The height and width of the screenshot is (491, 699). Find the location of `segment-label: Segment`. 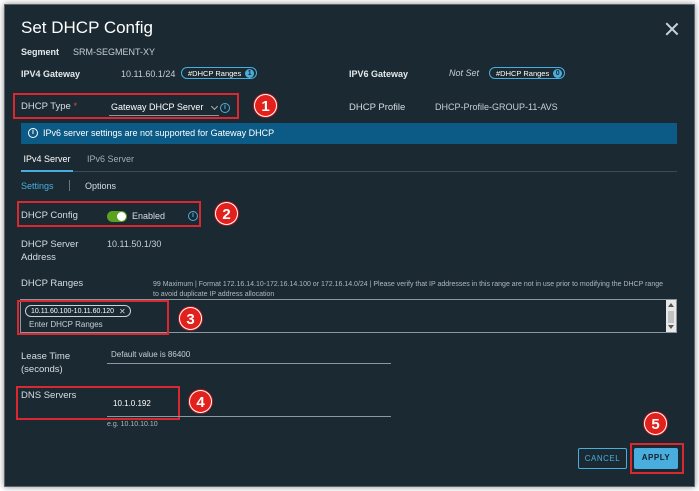

segment-label: Segment is located at coordinates (40, 52).